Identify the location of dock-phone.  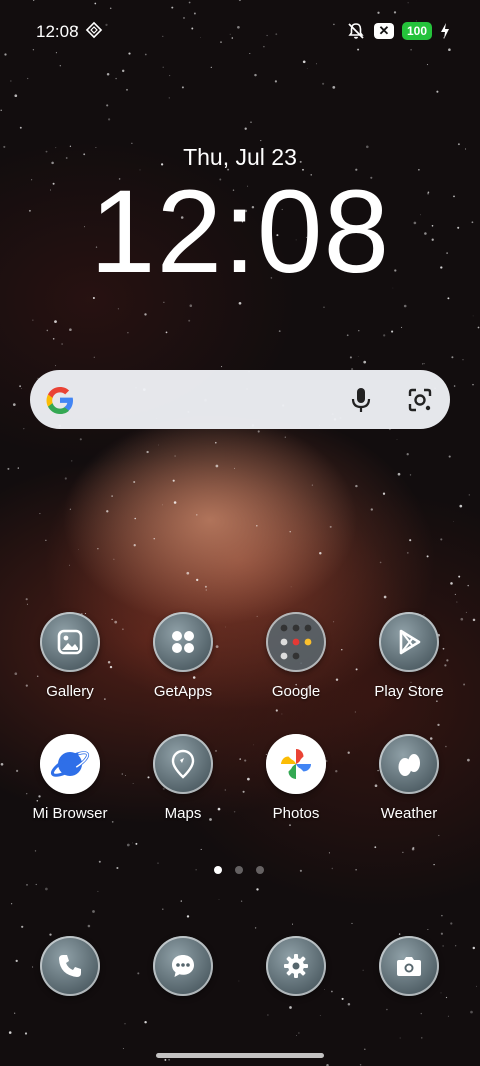
(70, 966).